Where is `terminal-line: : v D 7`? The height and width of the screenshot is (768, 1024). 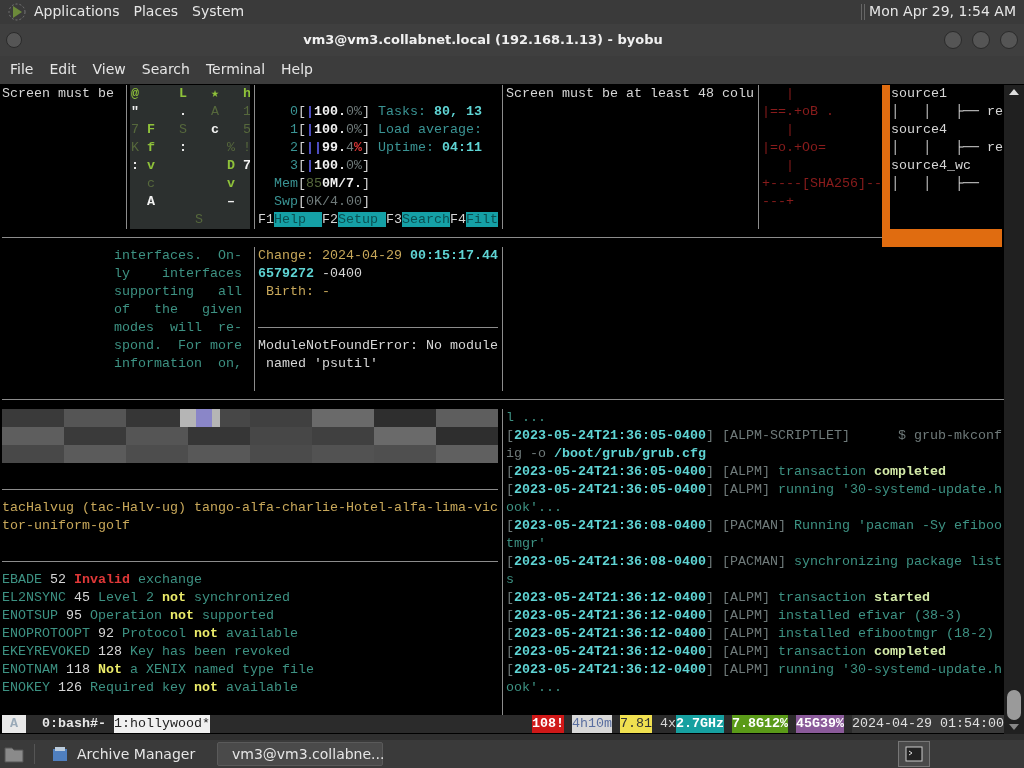
terminal-line: : v D 7 is located at coordinates (190, 165).